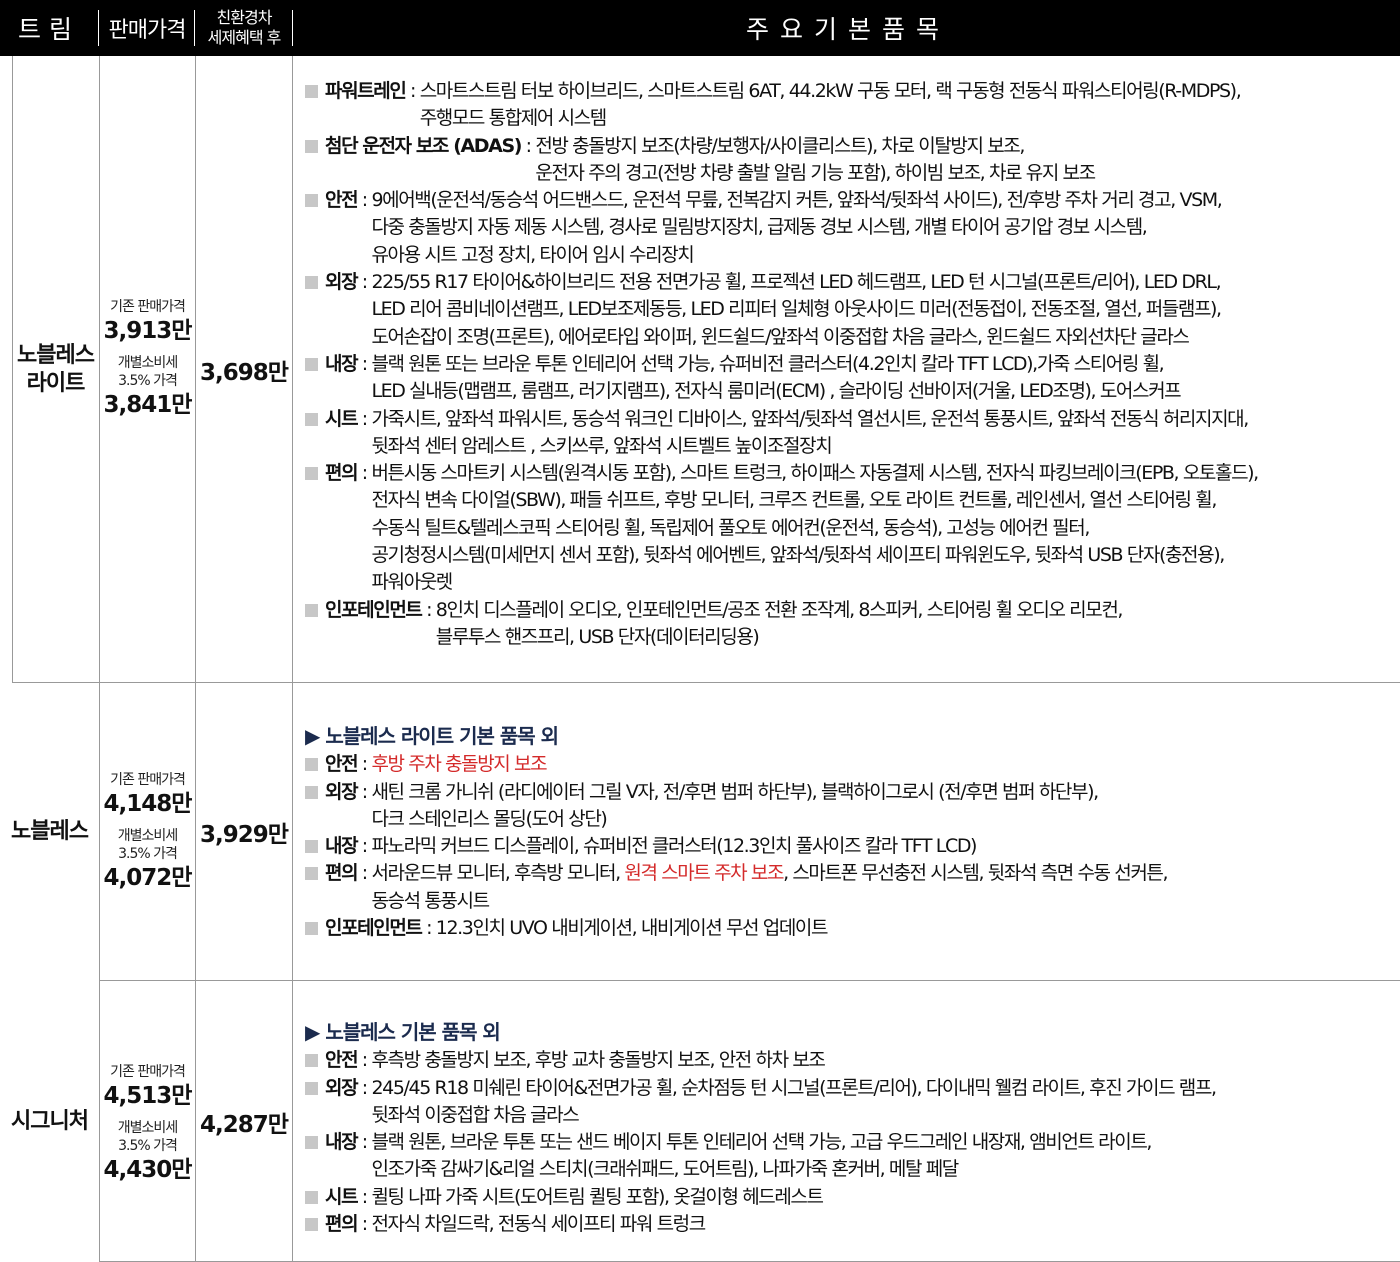  I want to click on price-column: 기존 판매가격 4,513만 개별소비세 3.5% 가격 4,430만, so click(147, 1124).